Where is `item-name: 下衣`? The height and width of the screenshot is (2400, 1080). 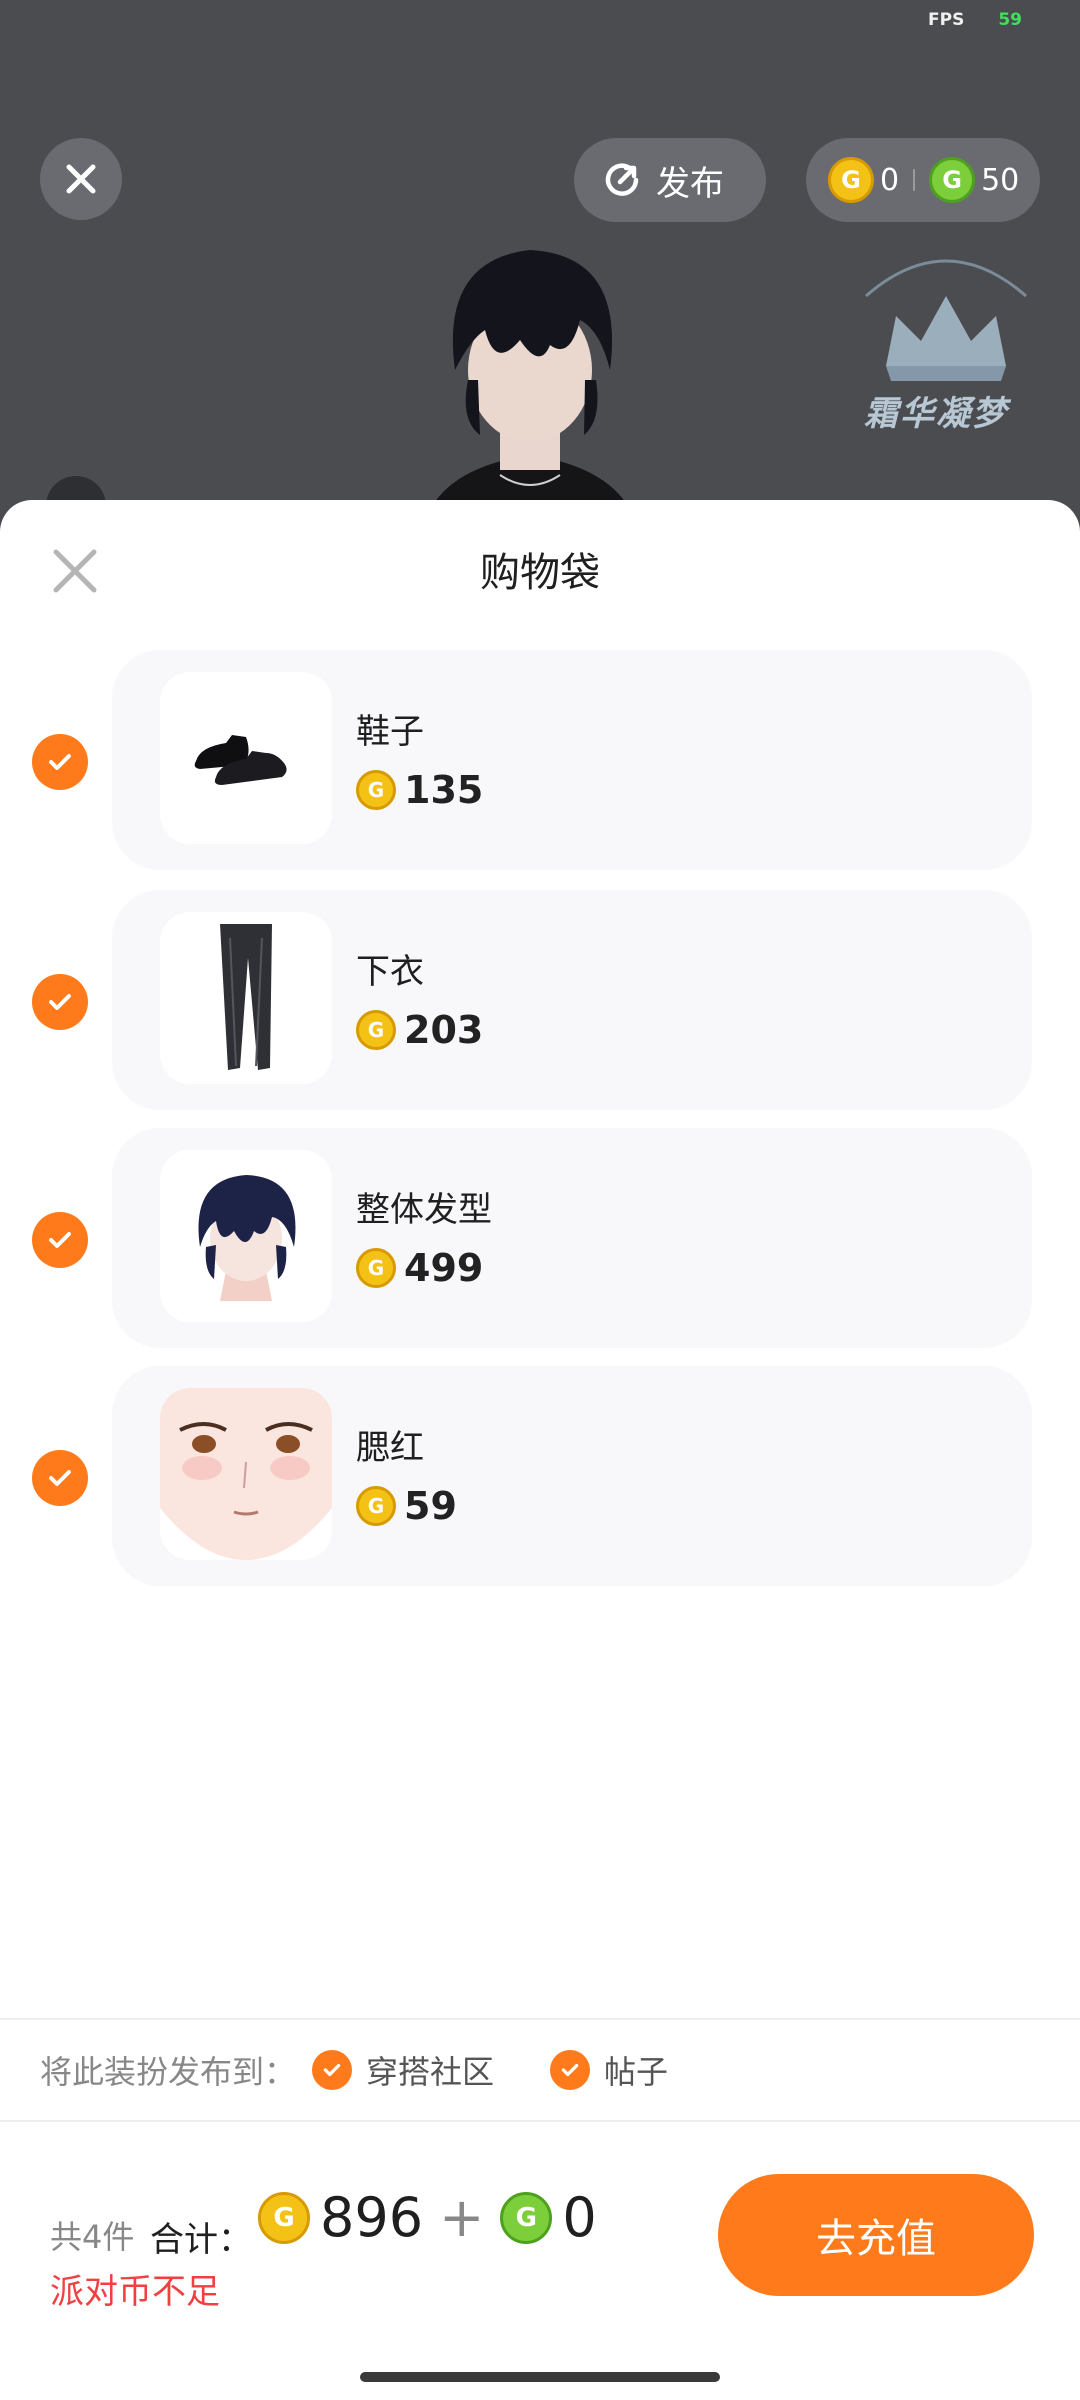 item-name: 下衣 is located at coordinates (390, 972).